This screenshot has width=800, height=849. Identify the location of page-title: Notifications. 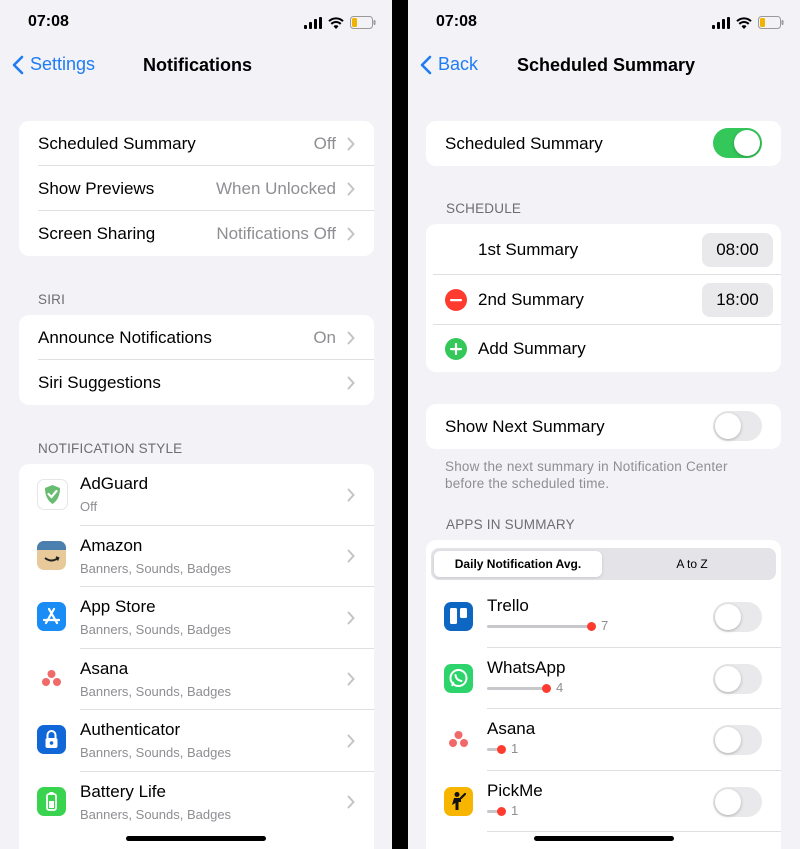
(198, 65).